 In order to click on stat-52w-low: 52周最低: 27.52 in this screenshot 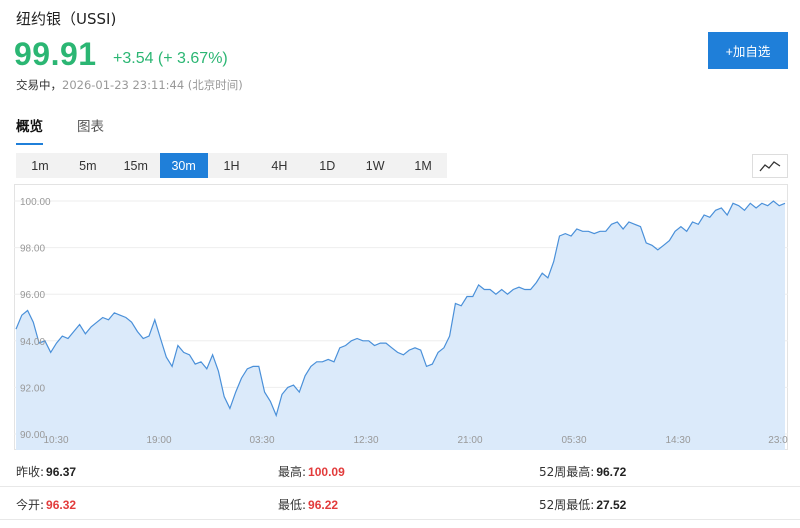, I will do `click(582, 504)`.